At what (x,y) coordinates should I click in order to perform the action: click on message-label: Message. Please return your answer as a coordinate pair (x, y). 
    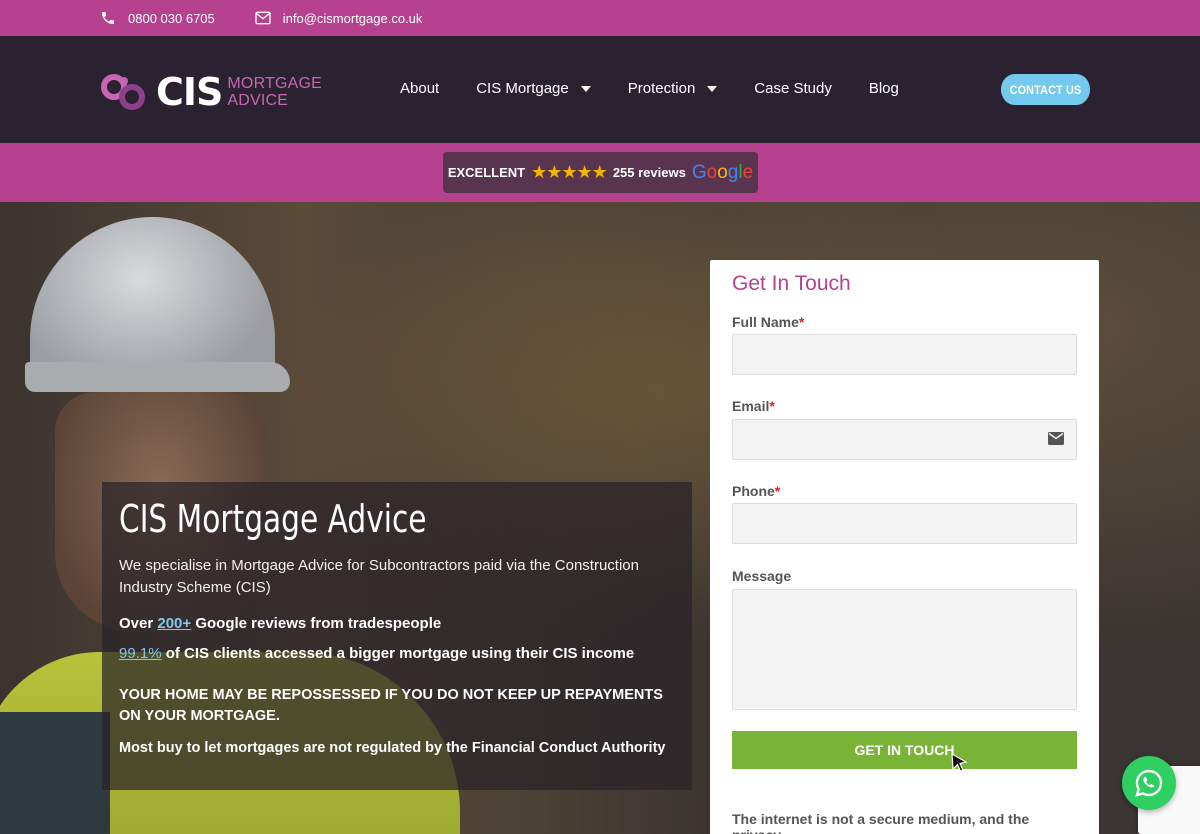
    Looking at the image, I should click on (762, 576).